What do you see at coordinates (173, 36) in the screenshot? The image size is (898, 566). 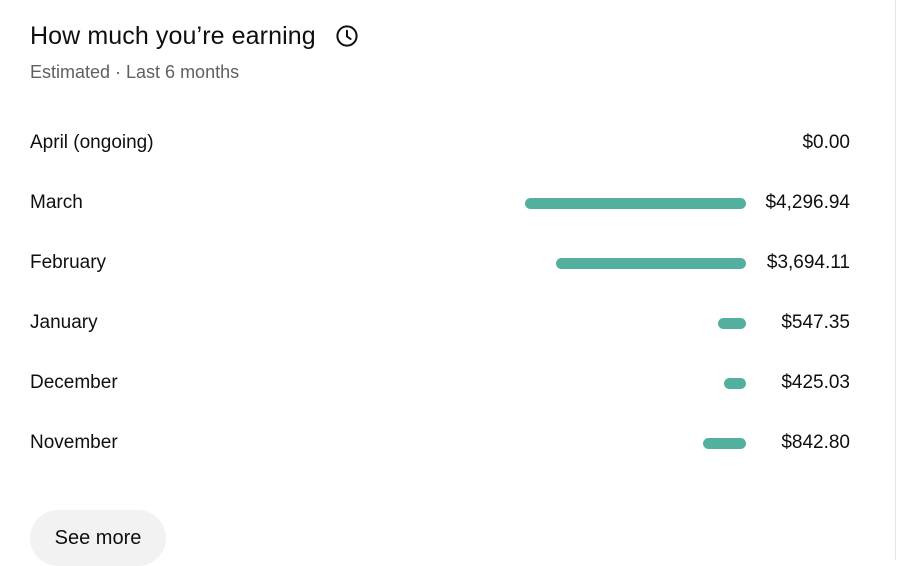 I see `card-title: How much you’re earning` at bounding box center [173, 36].